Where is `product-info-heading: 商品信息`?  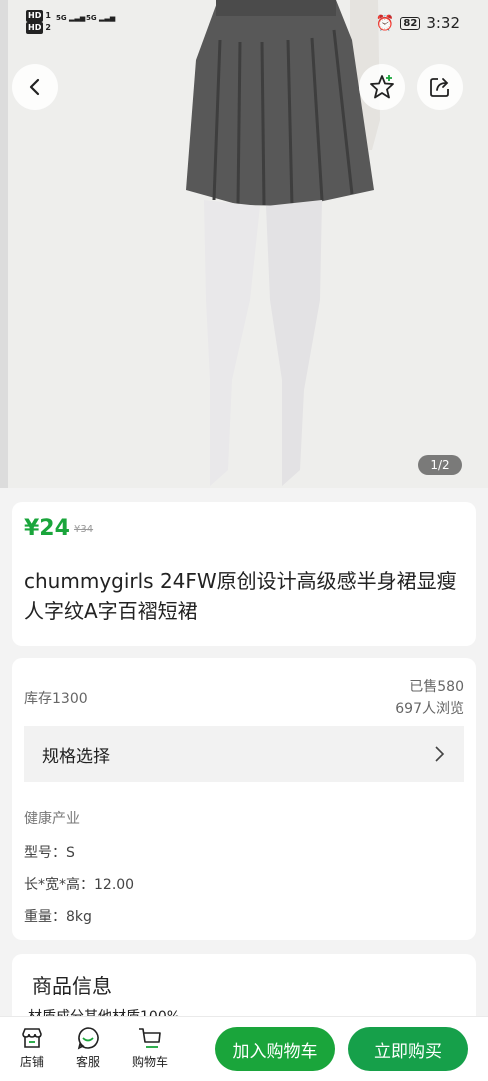 product-info-heading: 商品信息 is located at coordinates (72, 986).